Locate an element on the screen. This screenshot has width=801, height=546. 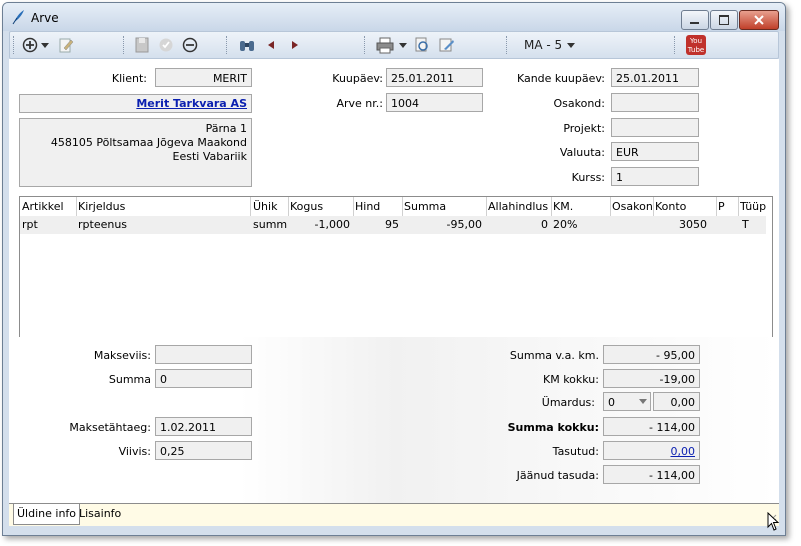
tab-general-info: Üldine info is located at coordinates (47, 514).